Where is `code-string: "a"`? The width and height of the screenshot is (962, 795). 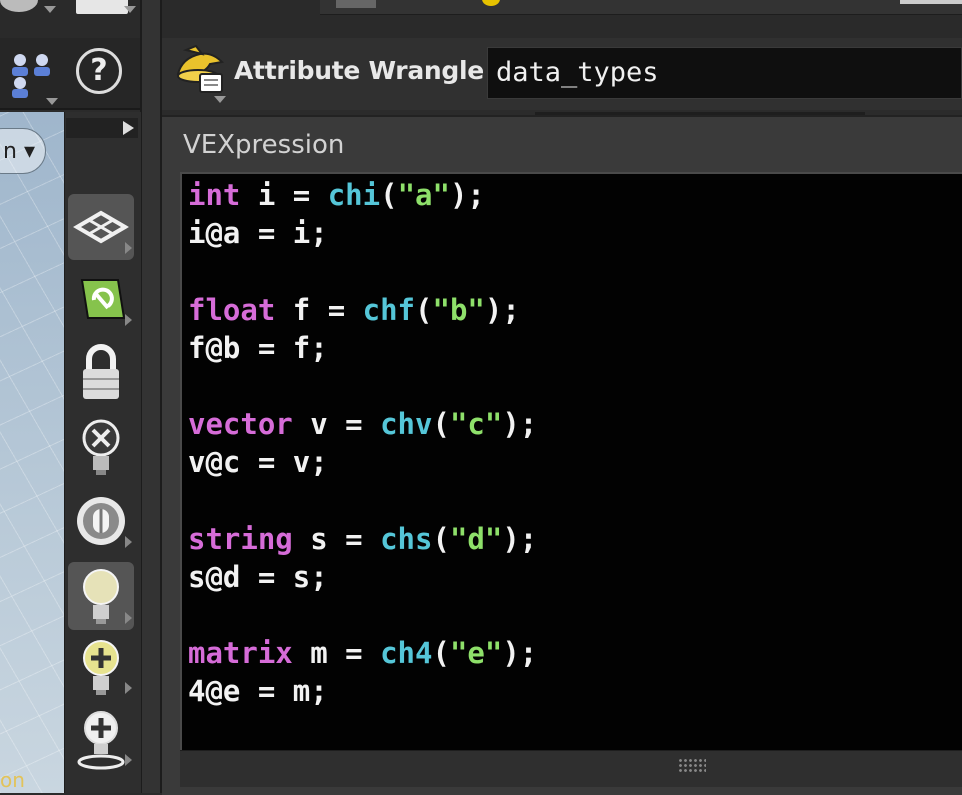
code-string: "a" is located at coordinates (423, 195).